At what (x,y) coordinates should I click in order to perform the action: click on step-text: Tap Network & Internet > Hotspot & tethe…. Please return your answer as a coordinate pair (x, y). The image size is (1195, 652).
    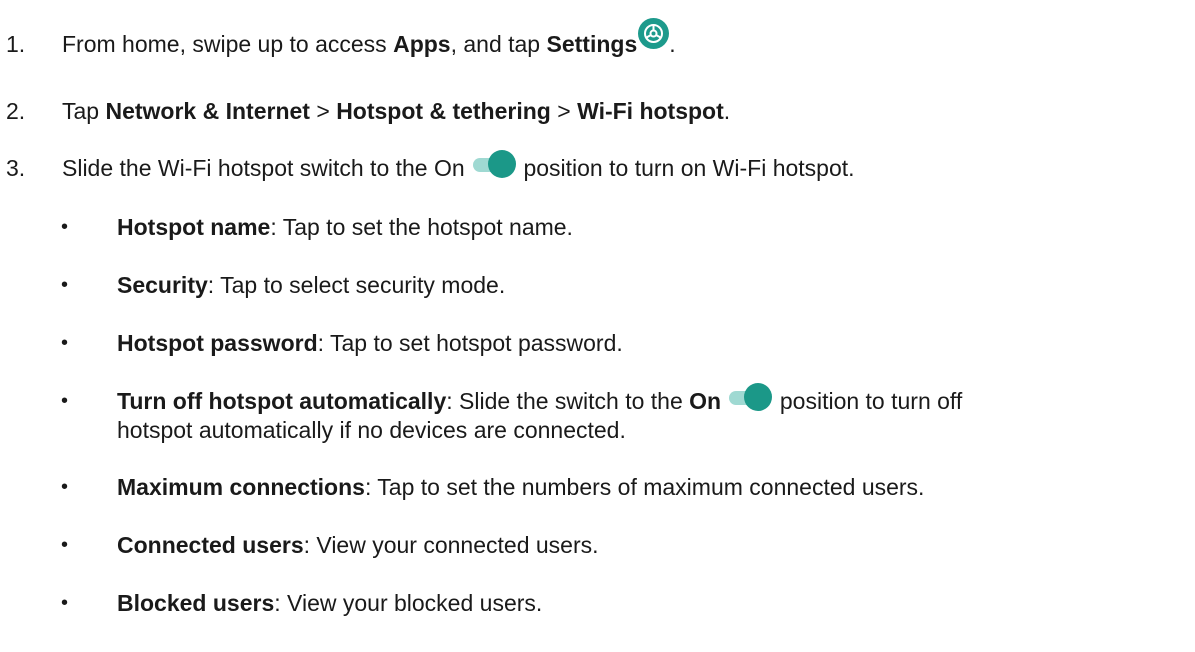
    Looking at the image, I should click on (396, 111).